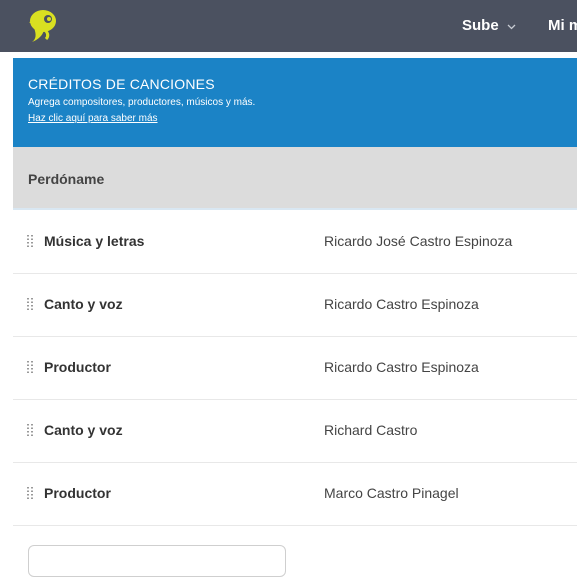  I want to click on credit-row: Canto y voz Richard Castro, so click(295, 431).